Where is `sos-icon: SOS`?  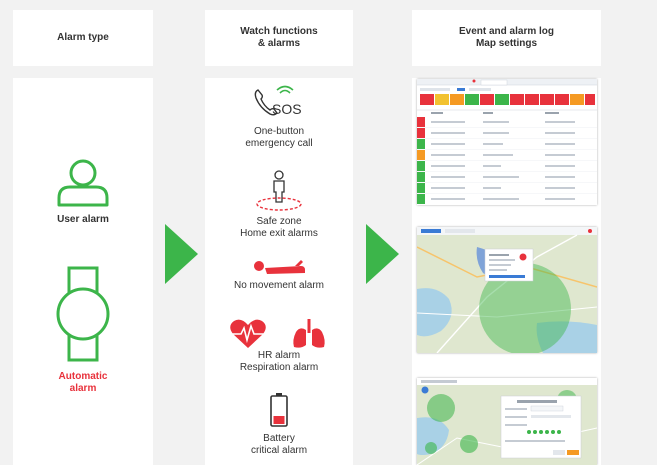 sos-icon: SOS is located at coordinates (278, 101).